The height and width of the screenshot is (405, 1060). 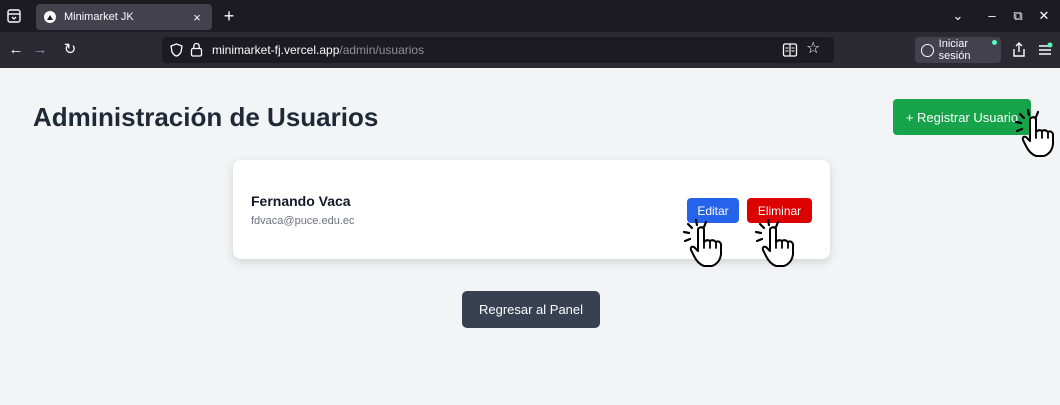 I want to click on register-user-button: + Registrar Usuario, so click(x=962, y=117).